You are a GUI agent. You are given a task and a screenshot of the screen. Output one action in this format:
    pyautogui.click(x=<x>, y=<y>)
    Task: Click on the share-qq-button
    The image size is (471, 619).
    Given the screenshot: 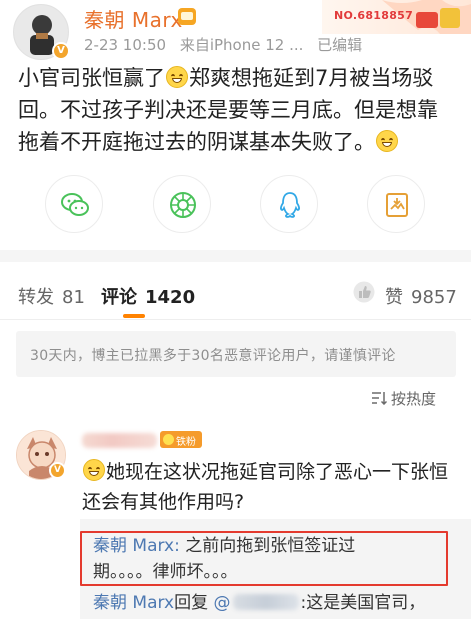 What is the action you would take?
    pyautogui.click(x=289, y=204)
    